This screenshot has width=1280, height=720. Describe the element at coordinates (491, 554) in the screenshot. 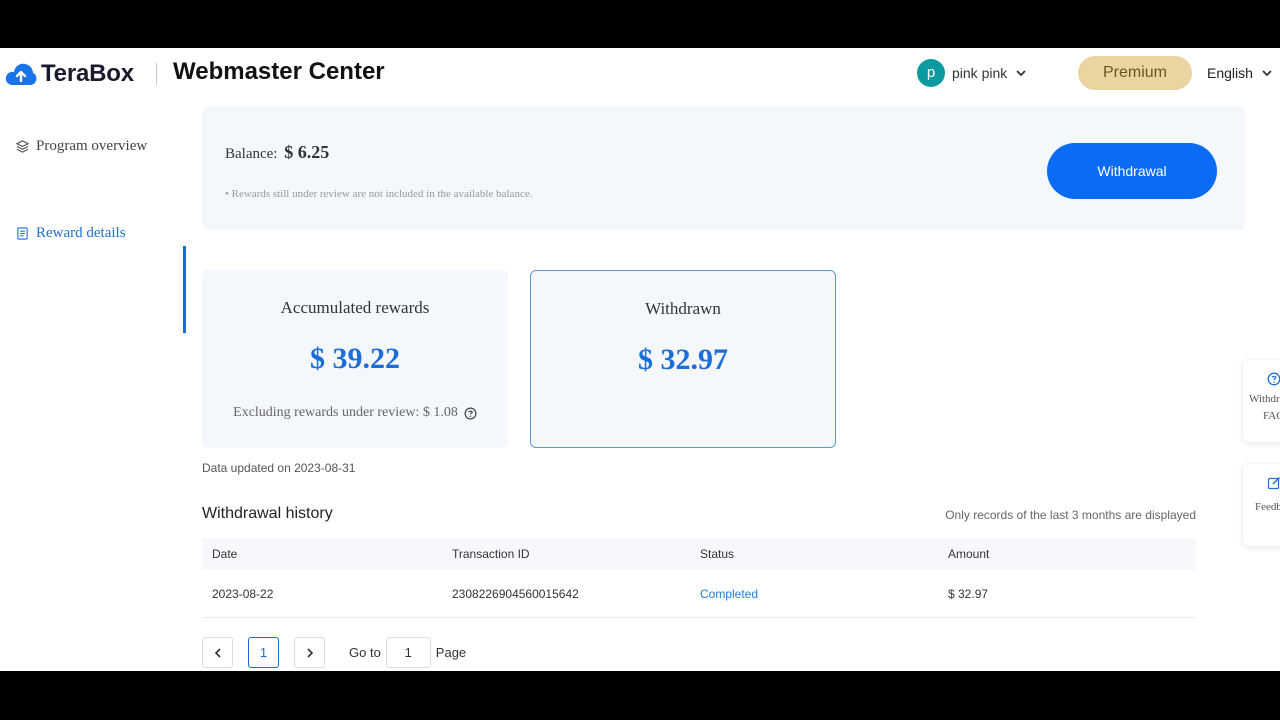

I see `column-header-transaction-id: Transaction ID` at that location.